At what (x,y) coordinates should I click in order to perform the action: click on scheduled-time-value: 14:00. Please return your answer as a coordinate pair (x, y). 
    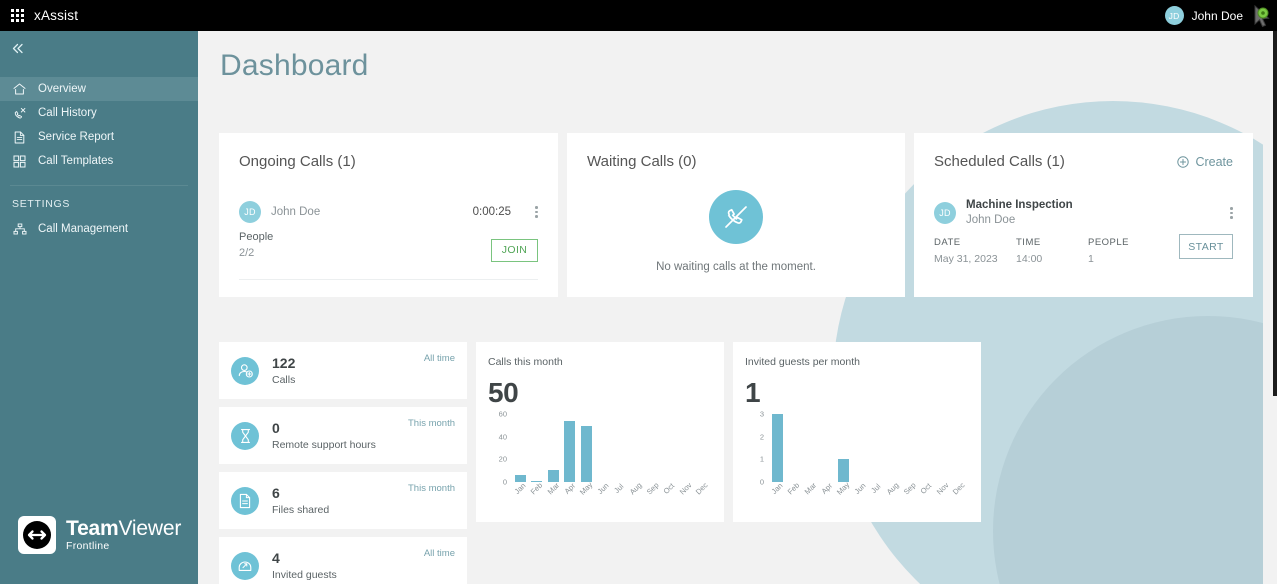
    Looking at the image, I should click on (1029, 259).